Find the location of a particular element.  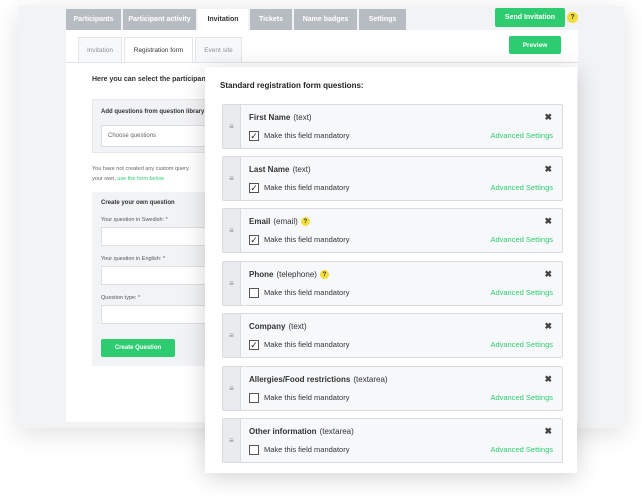

standard-questions-title: Standard registration form questions: is located at coordinates (292, 85).